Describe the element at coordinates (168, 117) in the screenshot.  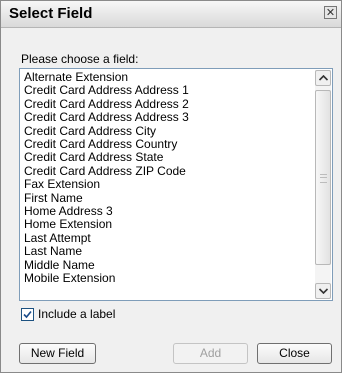
I see `list-item: Credit Card Address Address 3` at that location.